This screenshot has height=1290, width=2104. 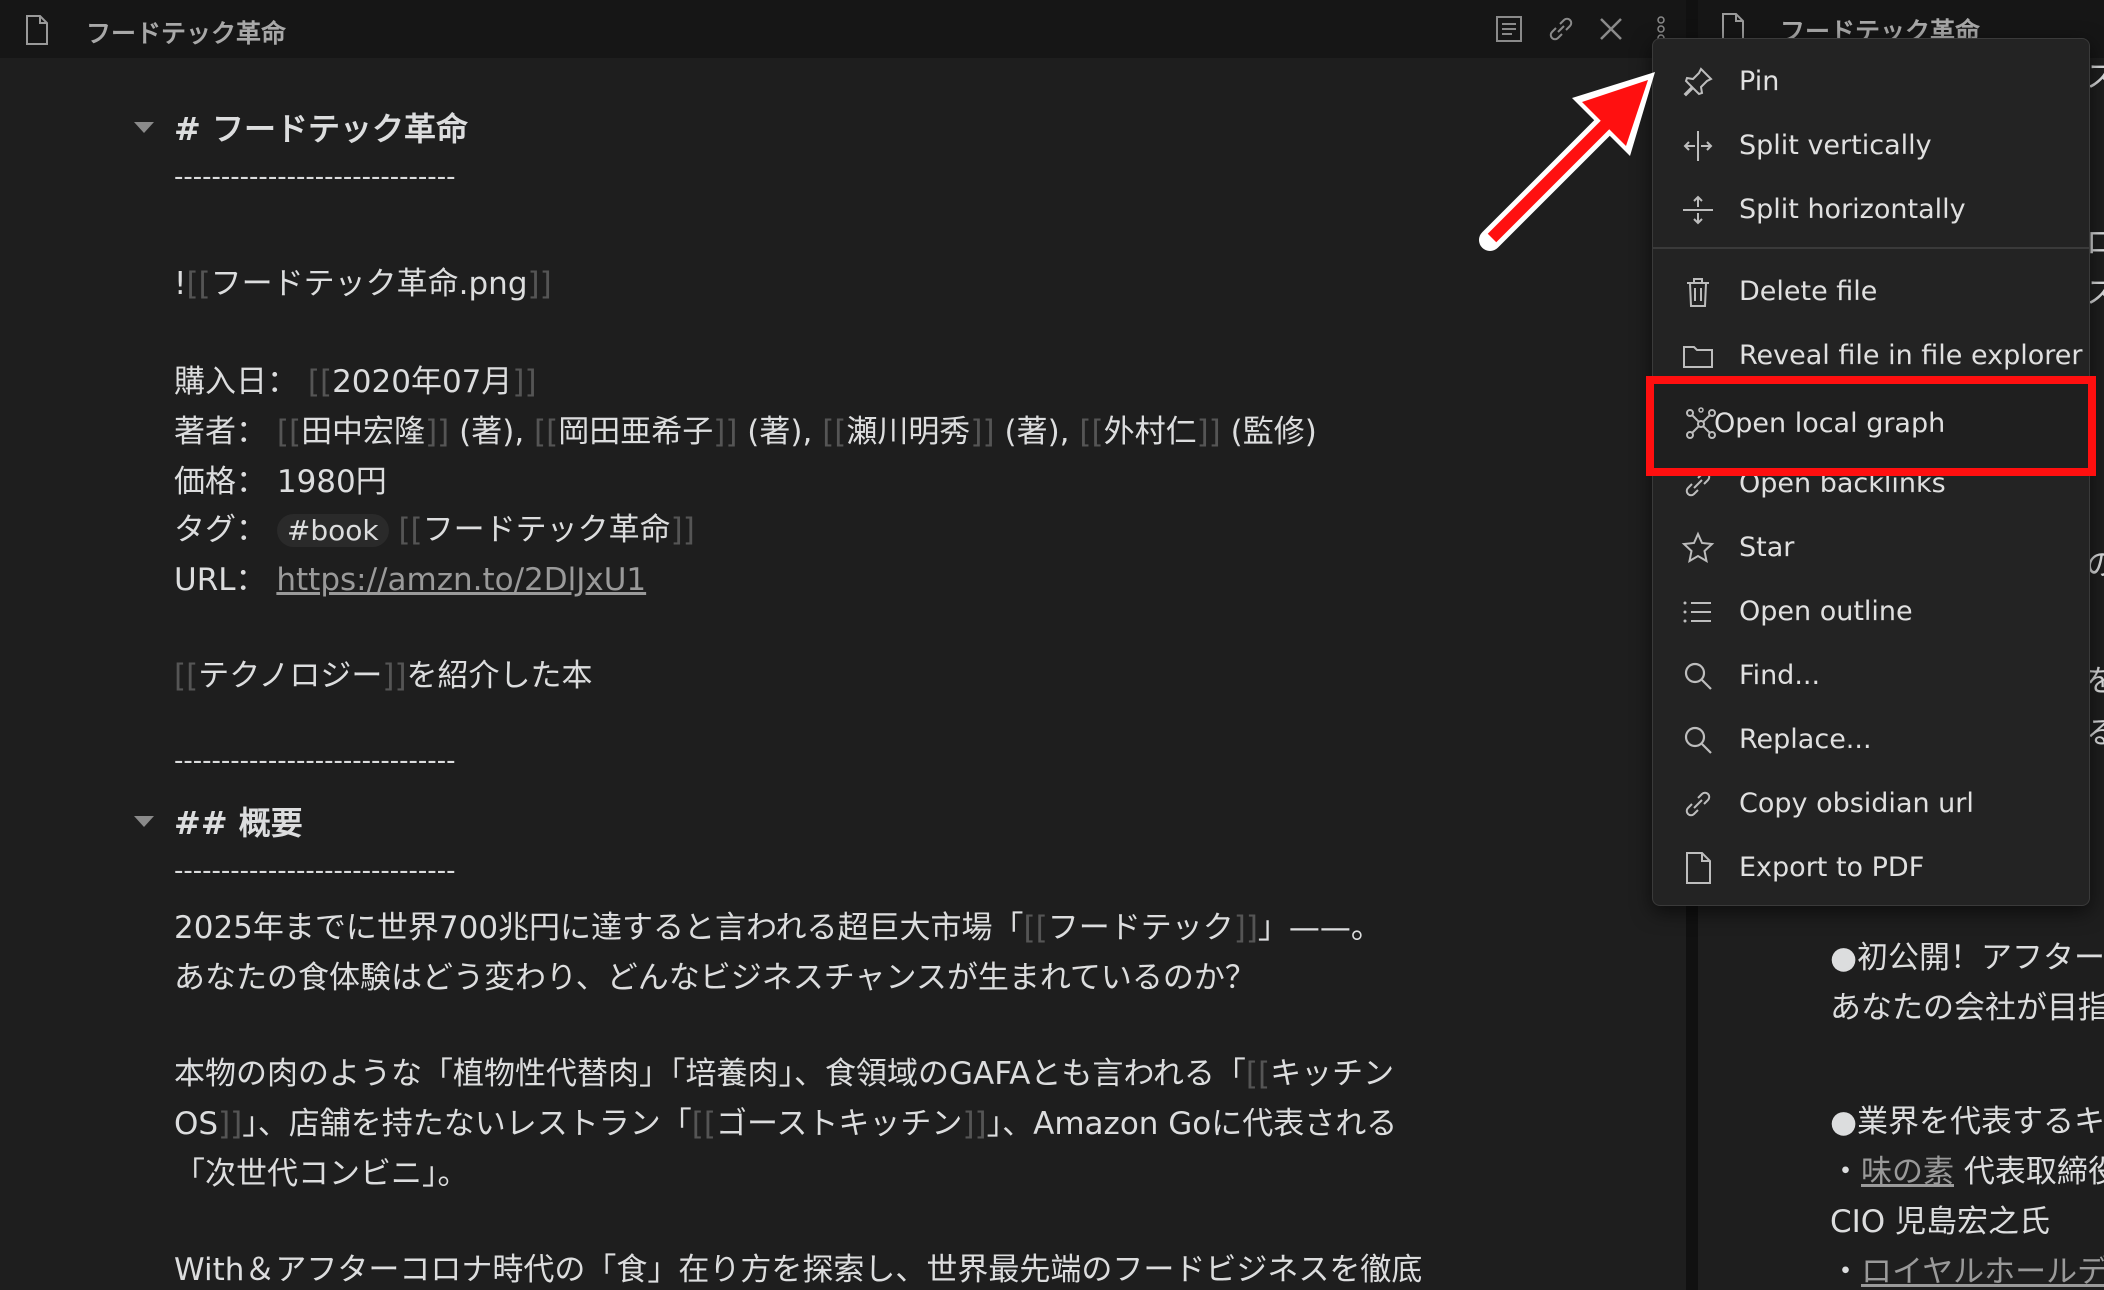 I want to click on url-line: URL： https://amzn.to/2DlJxU1, so click(x=410, y=580).